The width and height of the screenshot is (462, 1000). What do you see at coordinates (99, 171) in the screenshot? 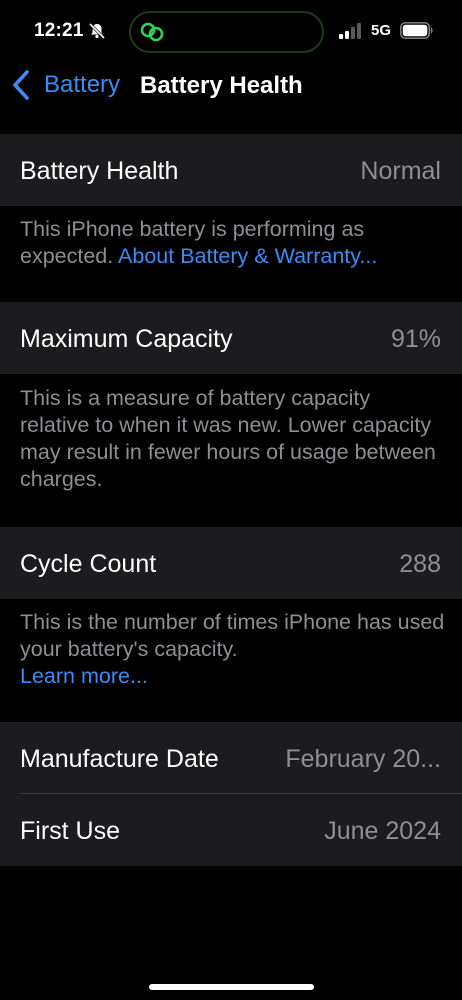
I see `battery-health-label: Battery Health` at bounding box center [99, 171].